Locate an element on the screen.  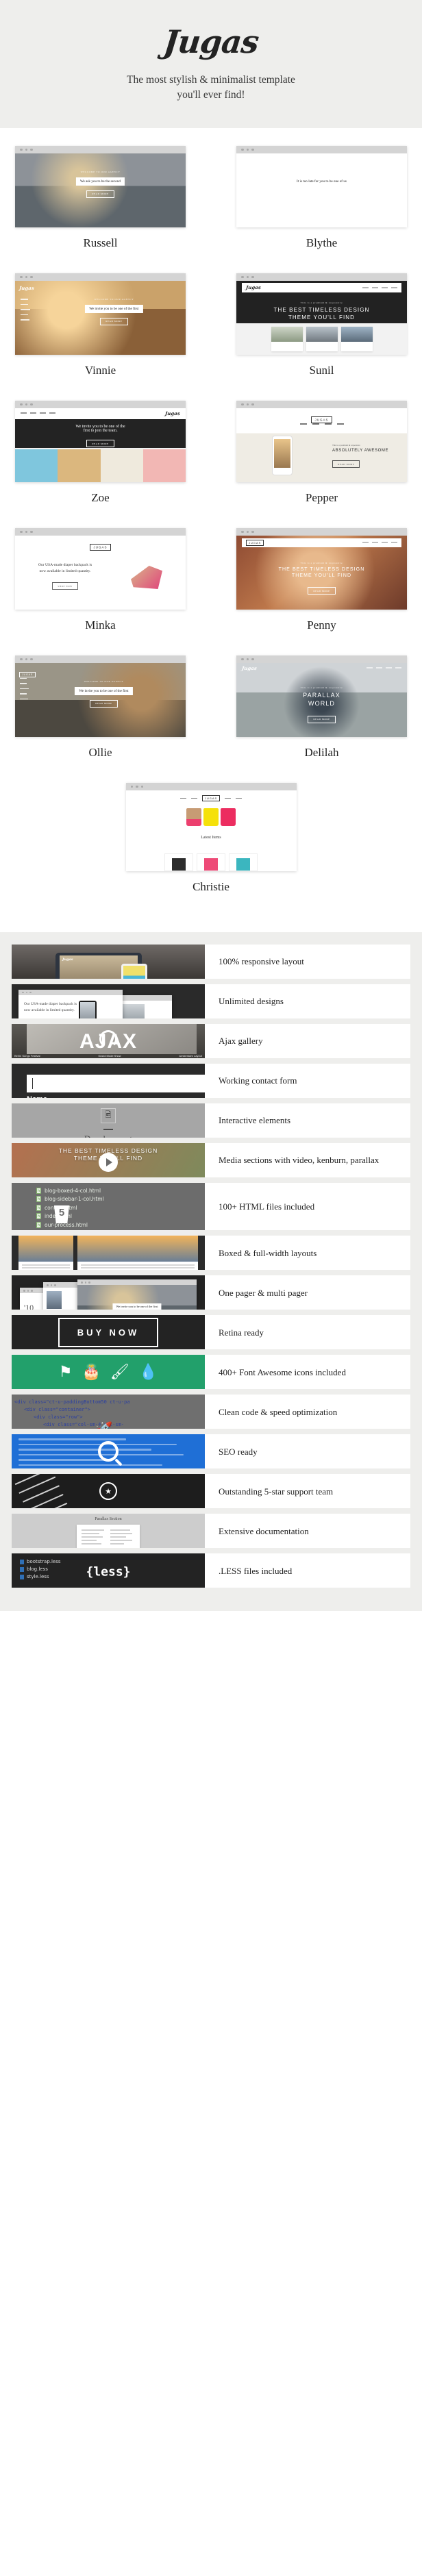
name-input is located at coordinates (116, 1083).